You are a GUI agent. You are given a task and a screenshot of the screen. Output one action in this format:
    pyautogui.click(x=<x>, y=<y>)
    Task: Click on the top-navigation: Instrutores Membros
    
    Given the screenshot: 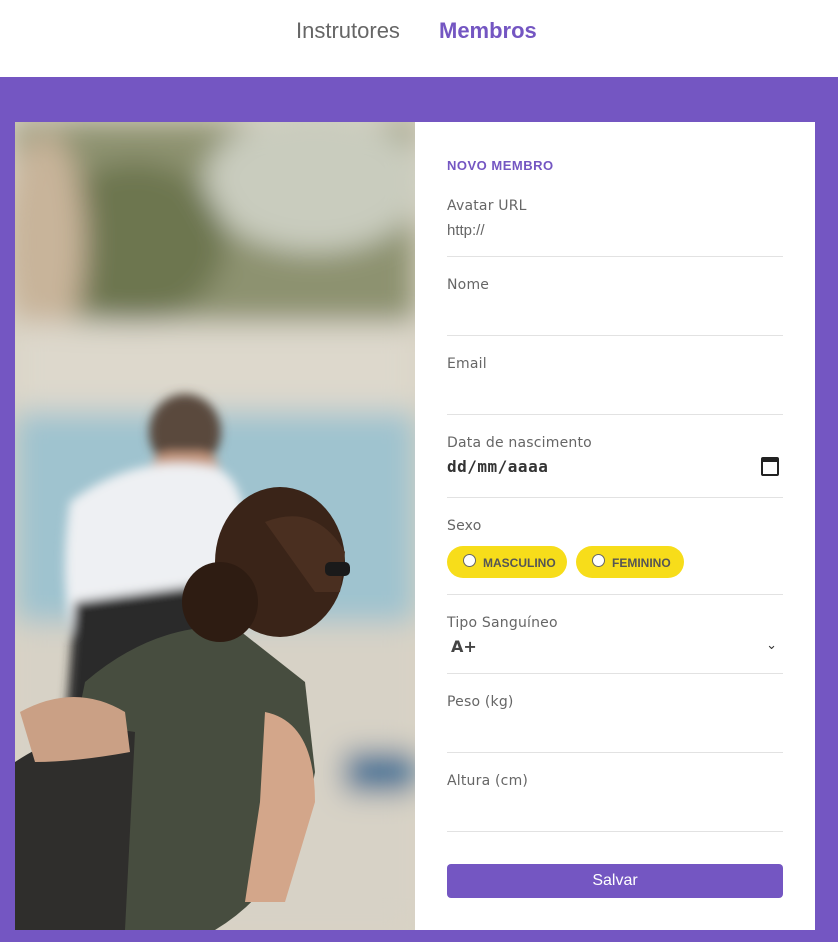 What is the action you would take?
    pyautogui.click(x=419, y=38)
    